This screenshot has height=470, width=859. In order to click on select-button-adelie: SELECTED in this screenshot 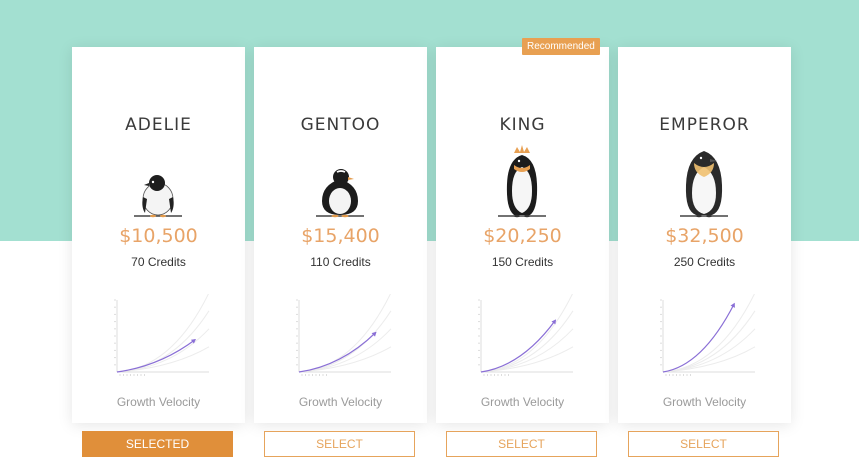, I will do `click(157, 444)`.